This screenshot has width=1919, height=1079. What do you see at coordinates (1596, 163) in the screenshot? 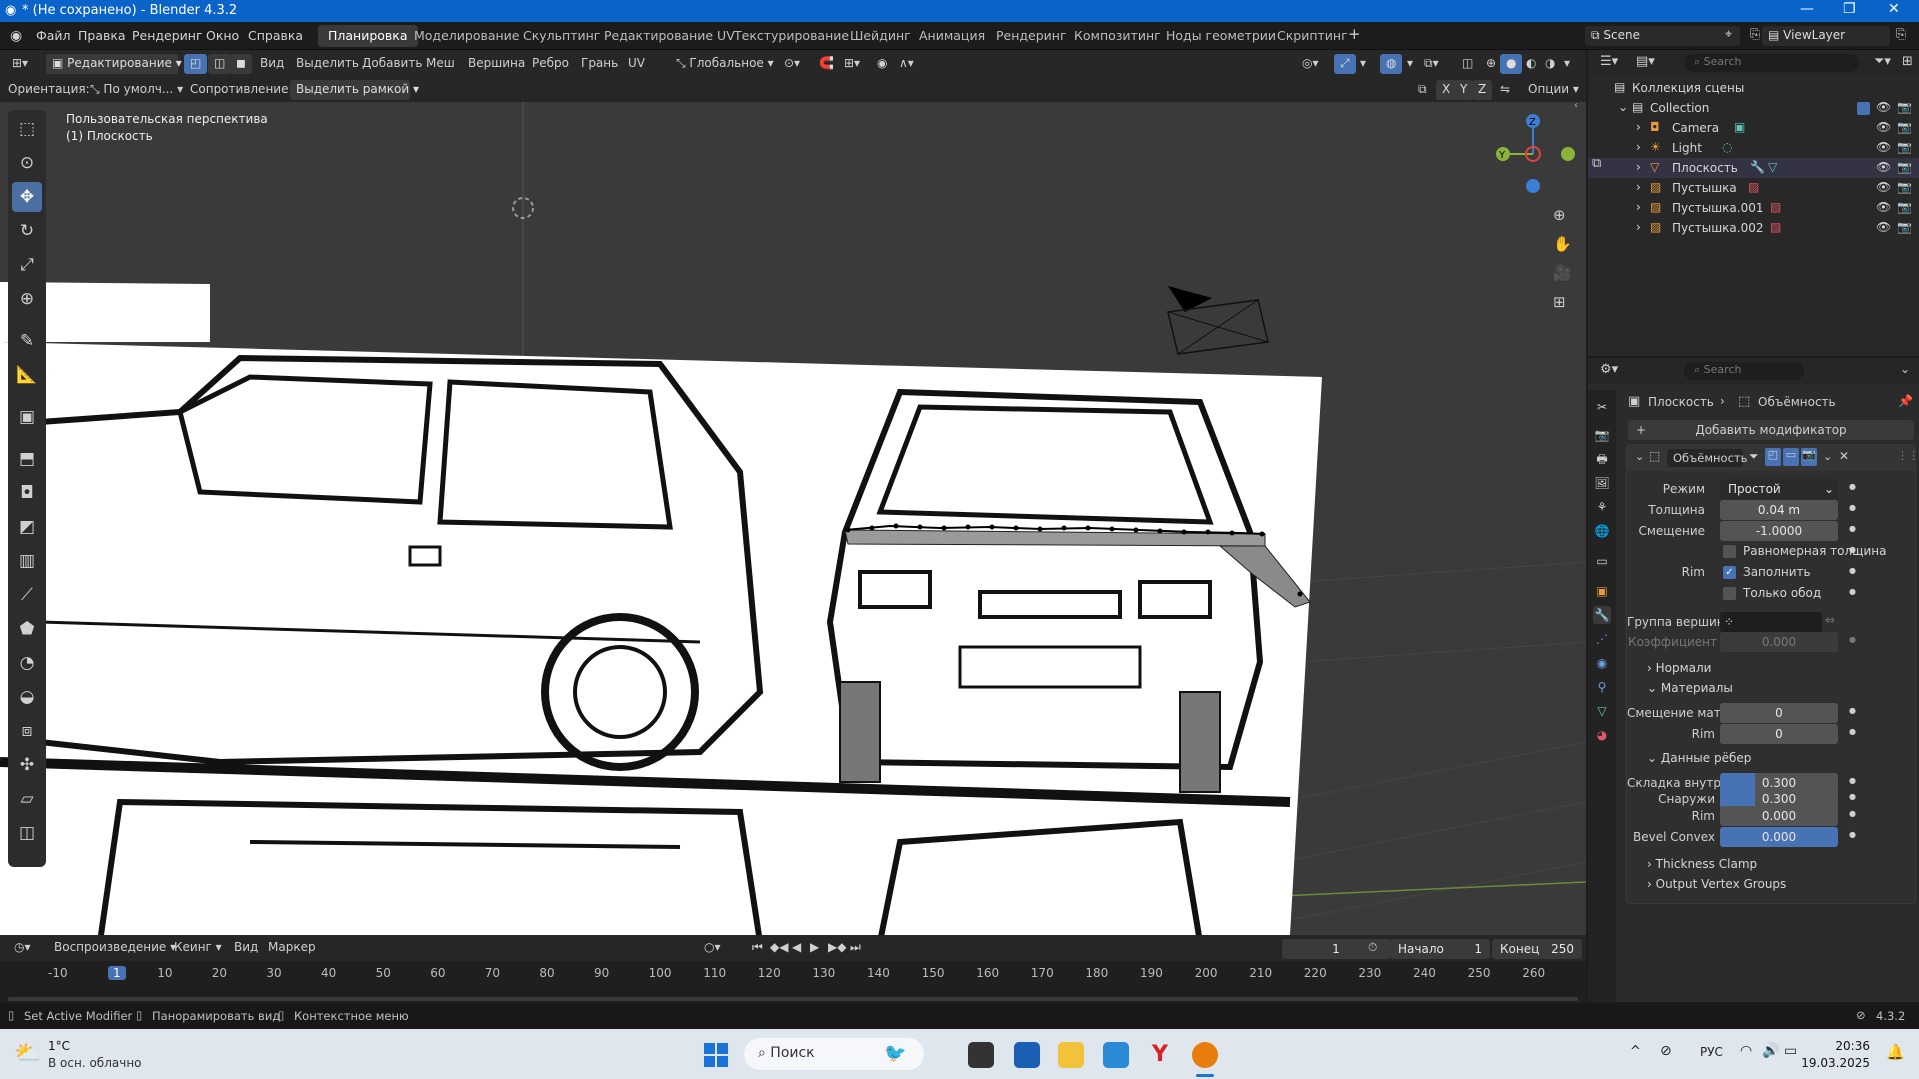
I see `outliner-side-icon: ⧉` at bounding box center [1596, 163].